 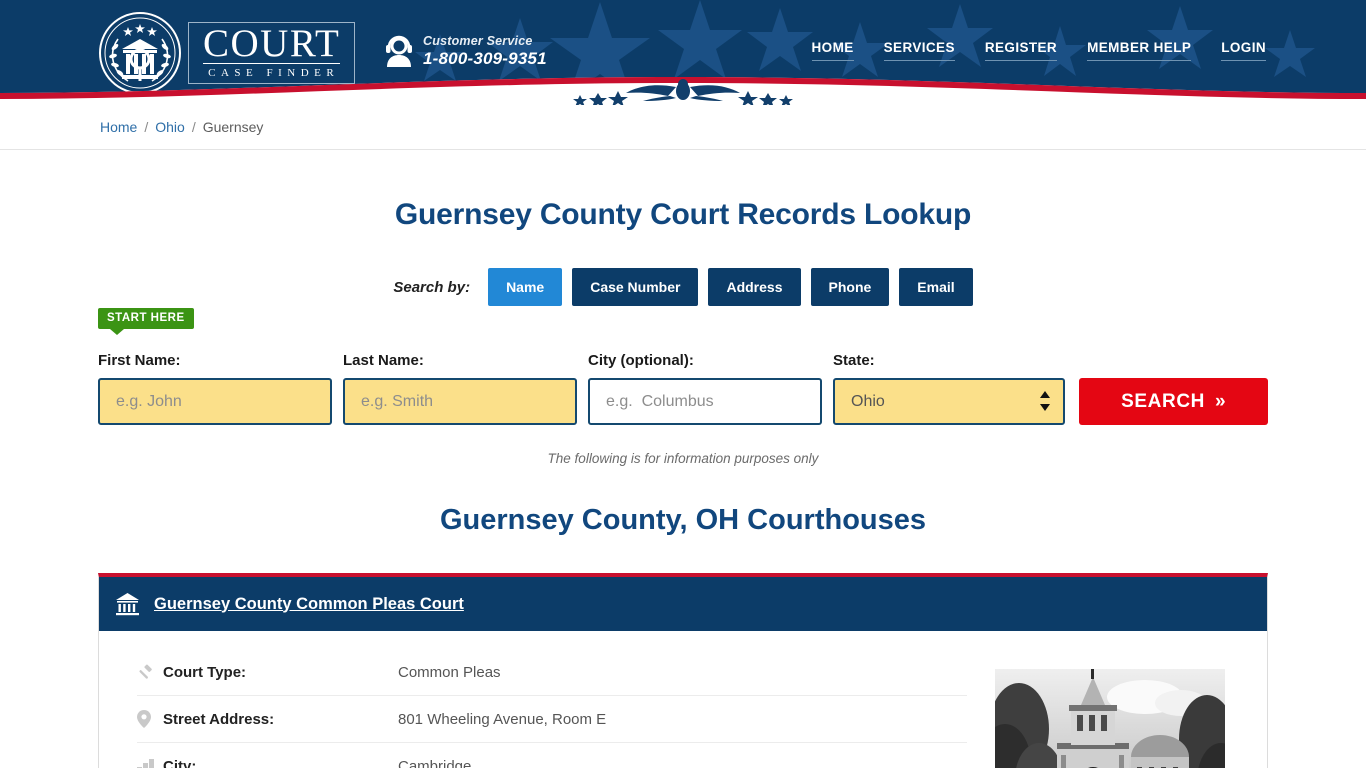 I want to click on court-card-header: Guernsey County Common Pleas Court, so click(x=683, y=604).